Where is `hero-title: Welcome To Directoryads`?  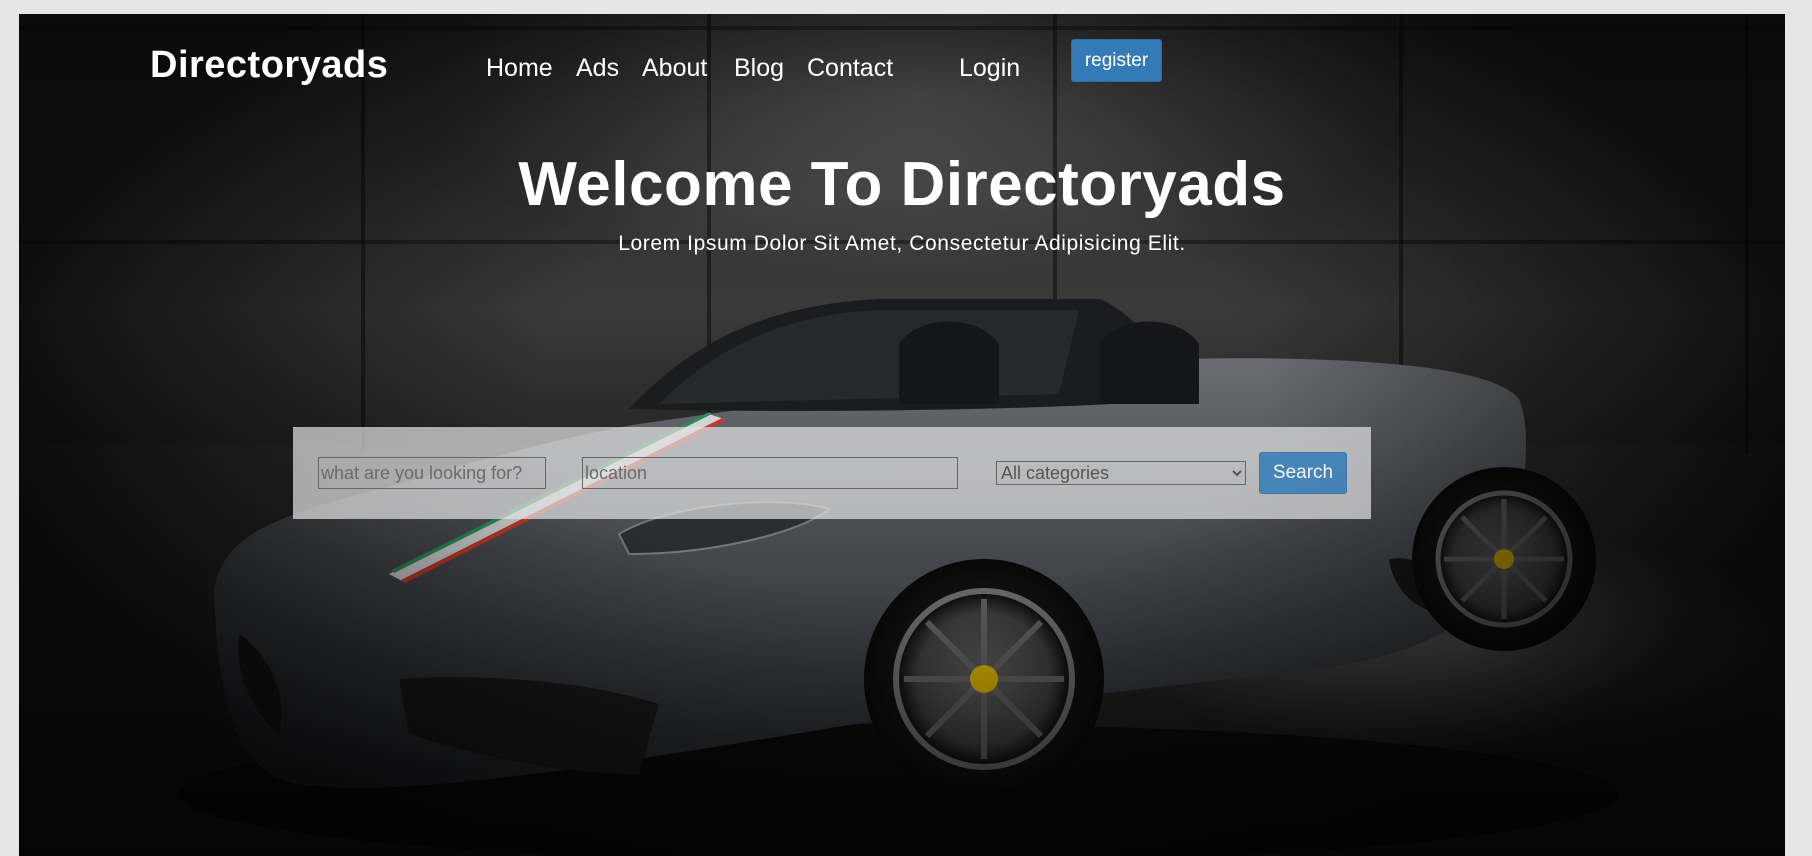 hero-title: Welcome To Directoryads is located at coordinates (902, 184).